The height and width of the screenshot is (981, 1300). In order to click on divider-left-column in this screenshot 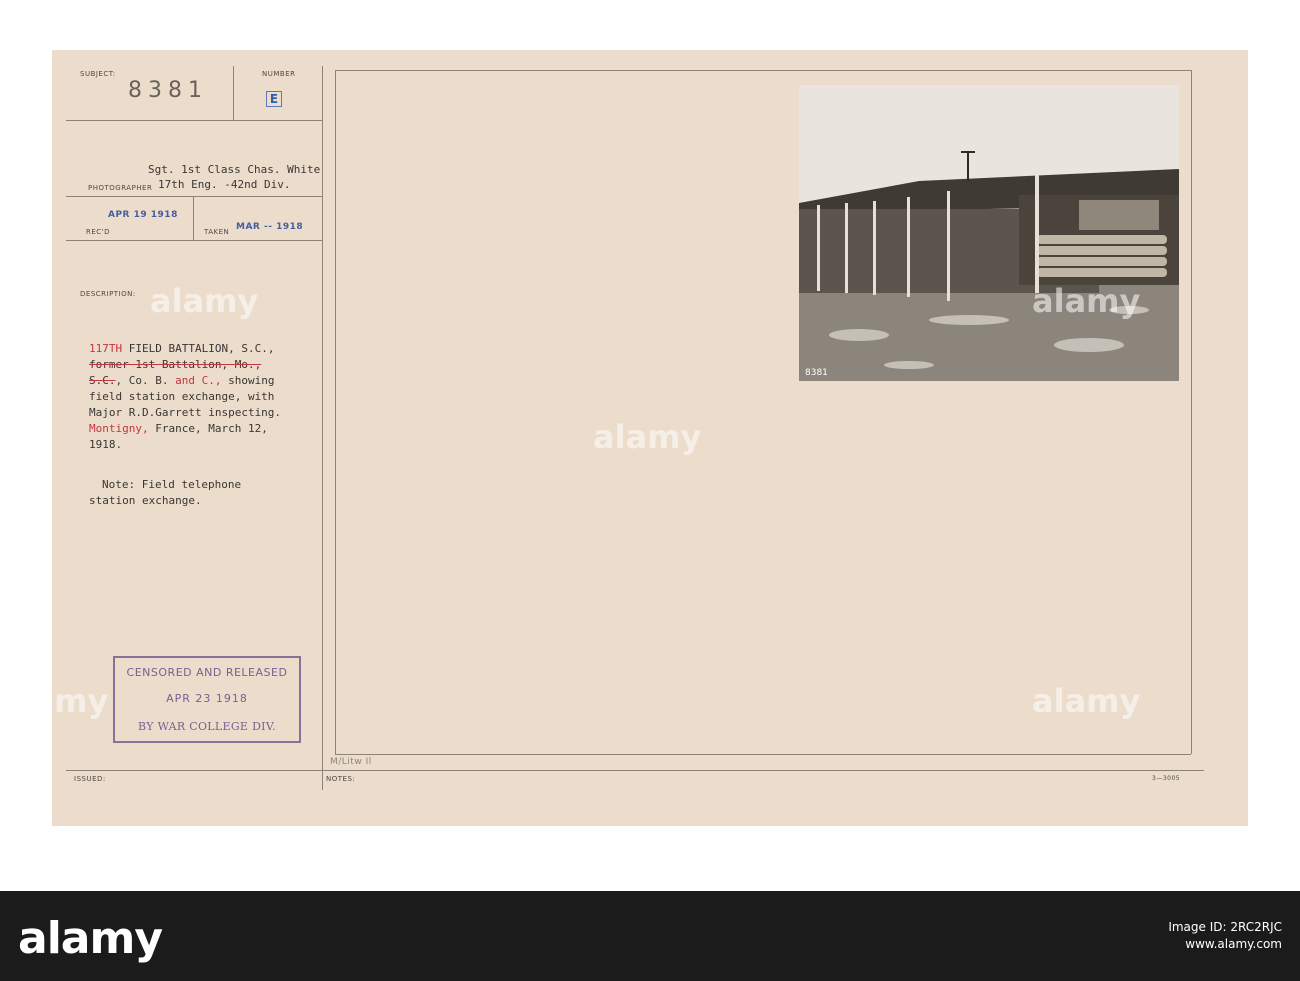, I will do `click(322, 428)`.